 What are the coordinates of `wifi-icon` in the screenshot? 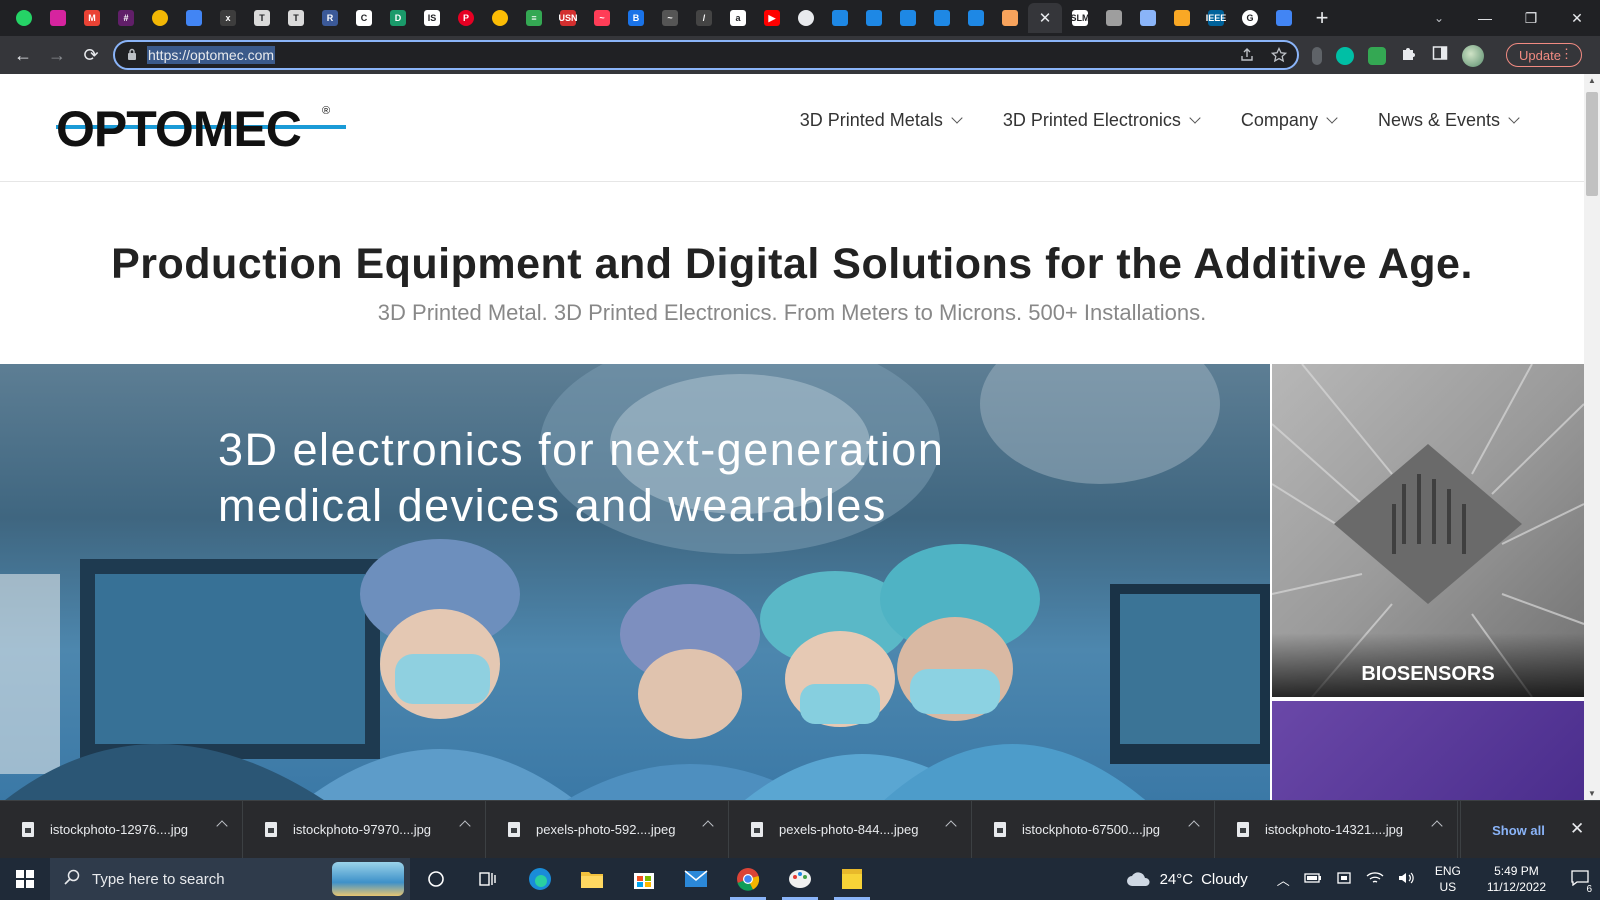 It's located at (1375, 879).